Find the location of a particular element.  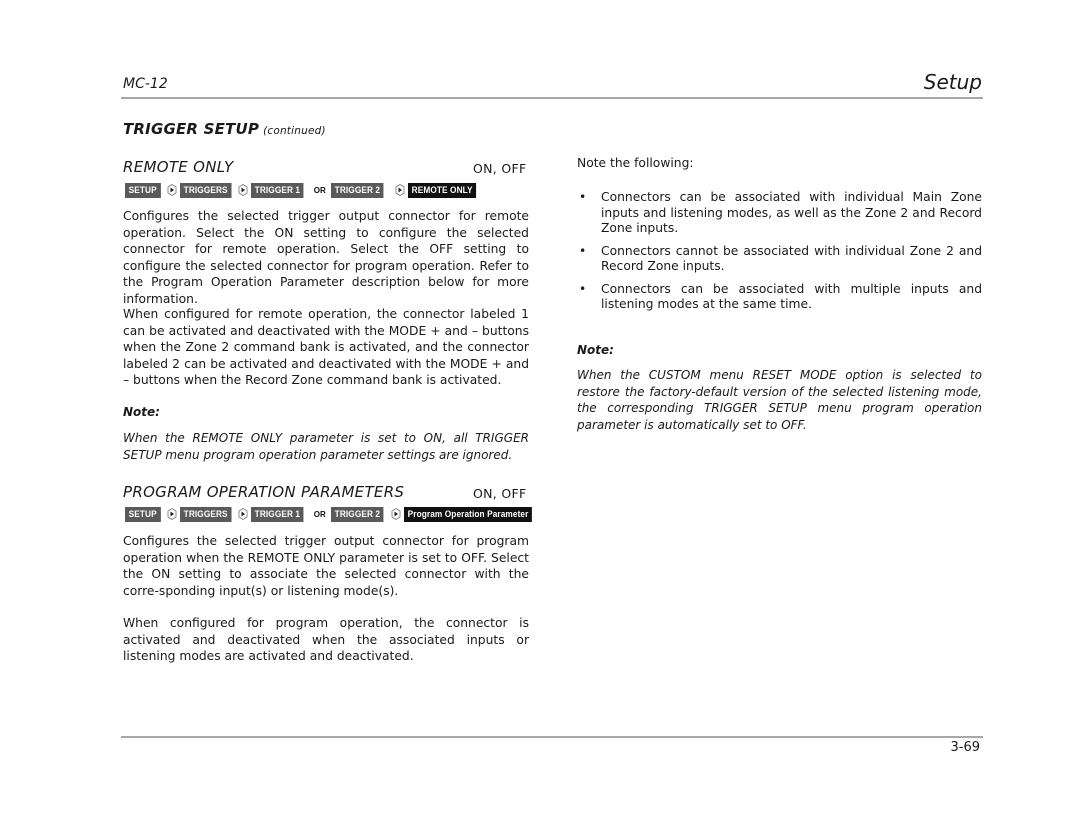

notes-intro: Note the following: is located at coordinates (635, 163).